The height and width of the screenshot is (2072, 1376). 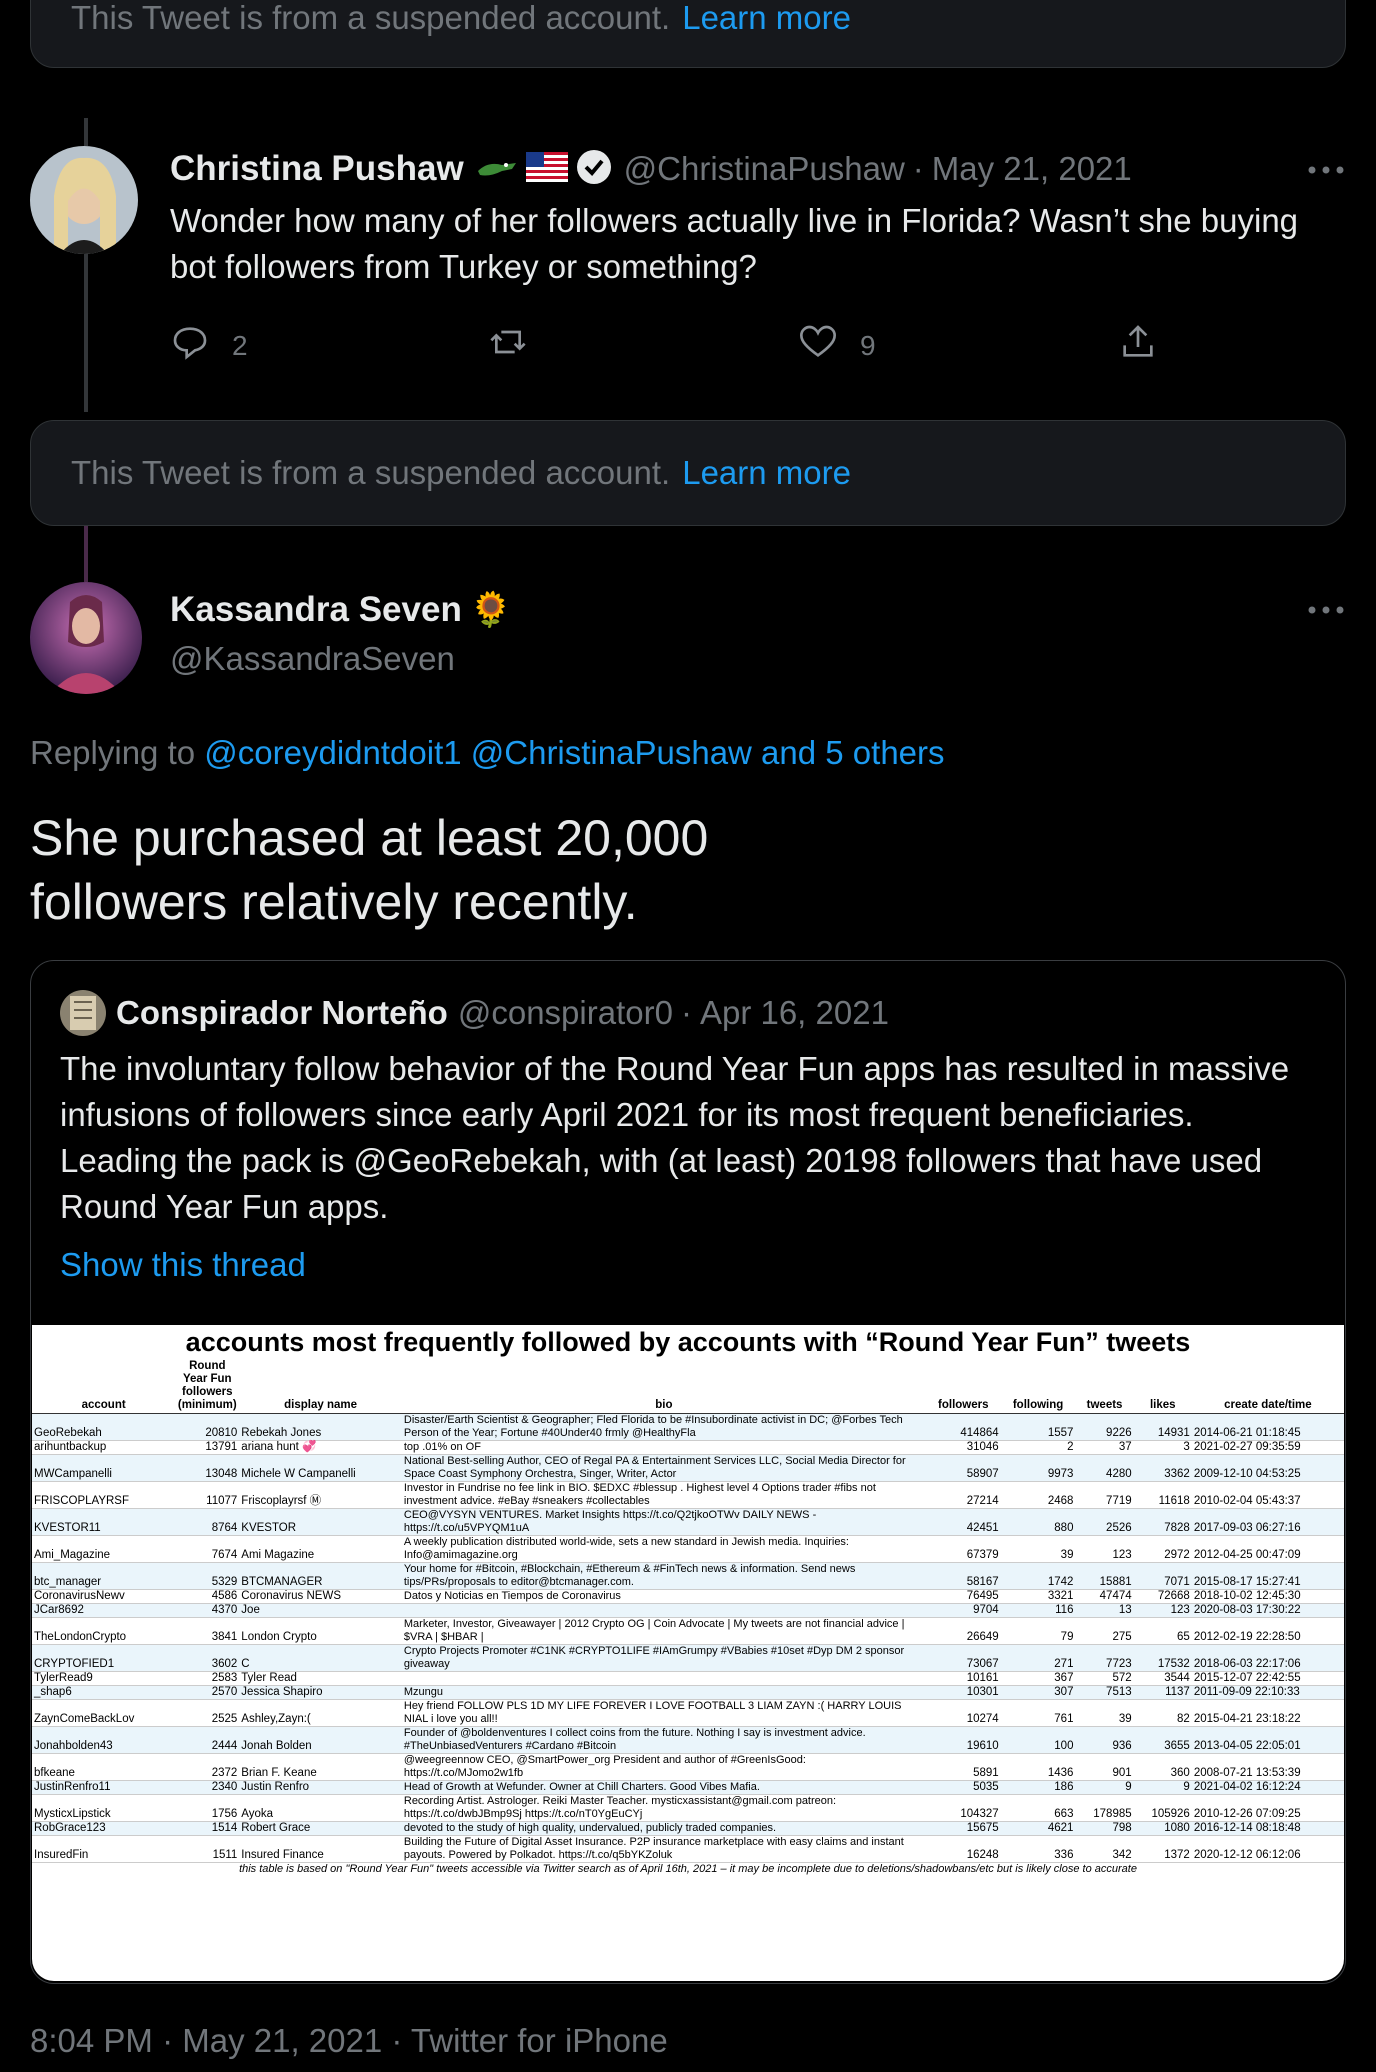 What do you see at coordinates (1032, 169) in the screenshot?
I see `tweet-date: May 21, 2021` at bounding box center [1032, 169].